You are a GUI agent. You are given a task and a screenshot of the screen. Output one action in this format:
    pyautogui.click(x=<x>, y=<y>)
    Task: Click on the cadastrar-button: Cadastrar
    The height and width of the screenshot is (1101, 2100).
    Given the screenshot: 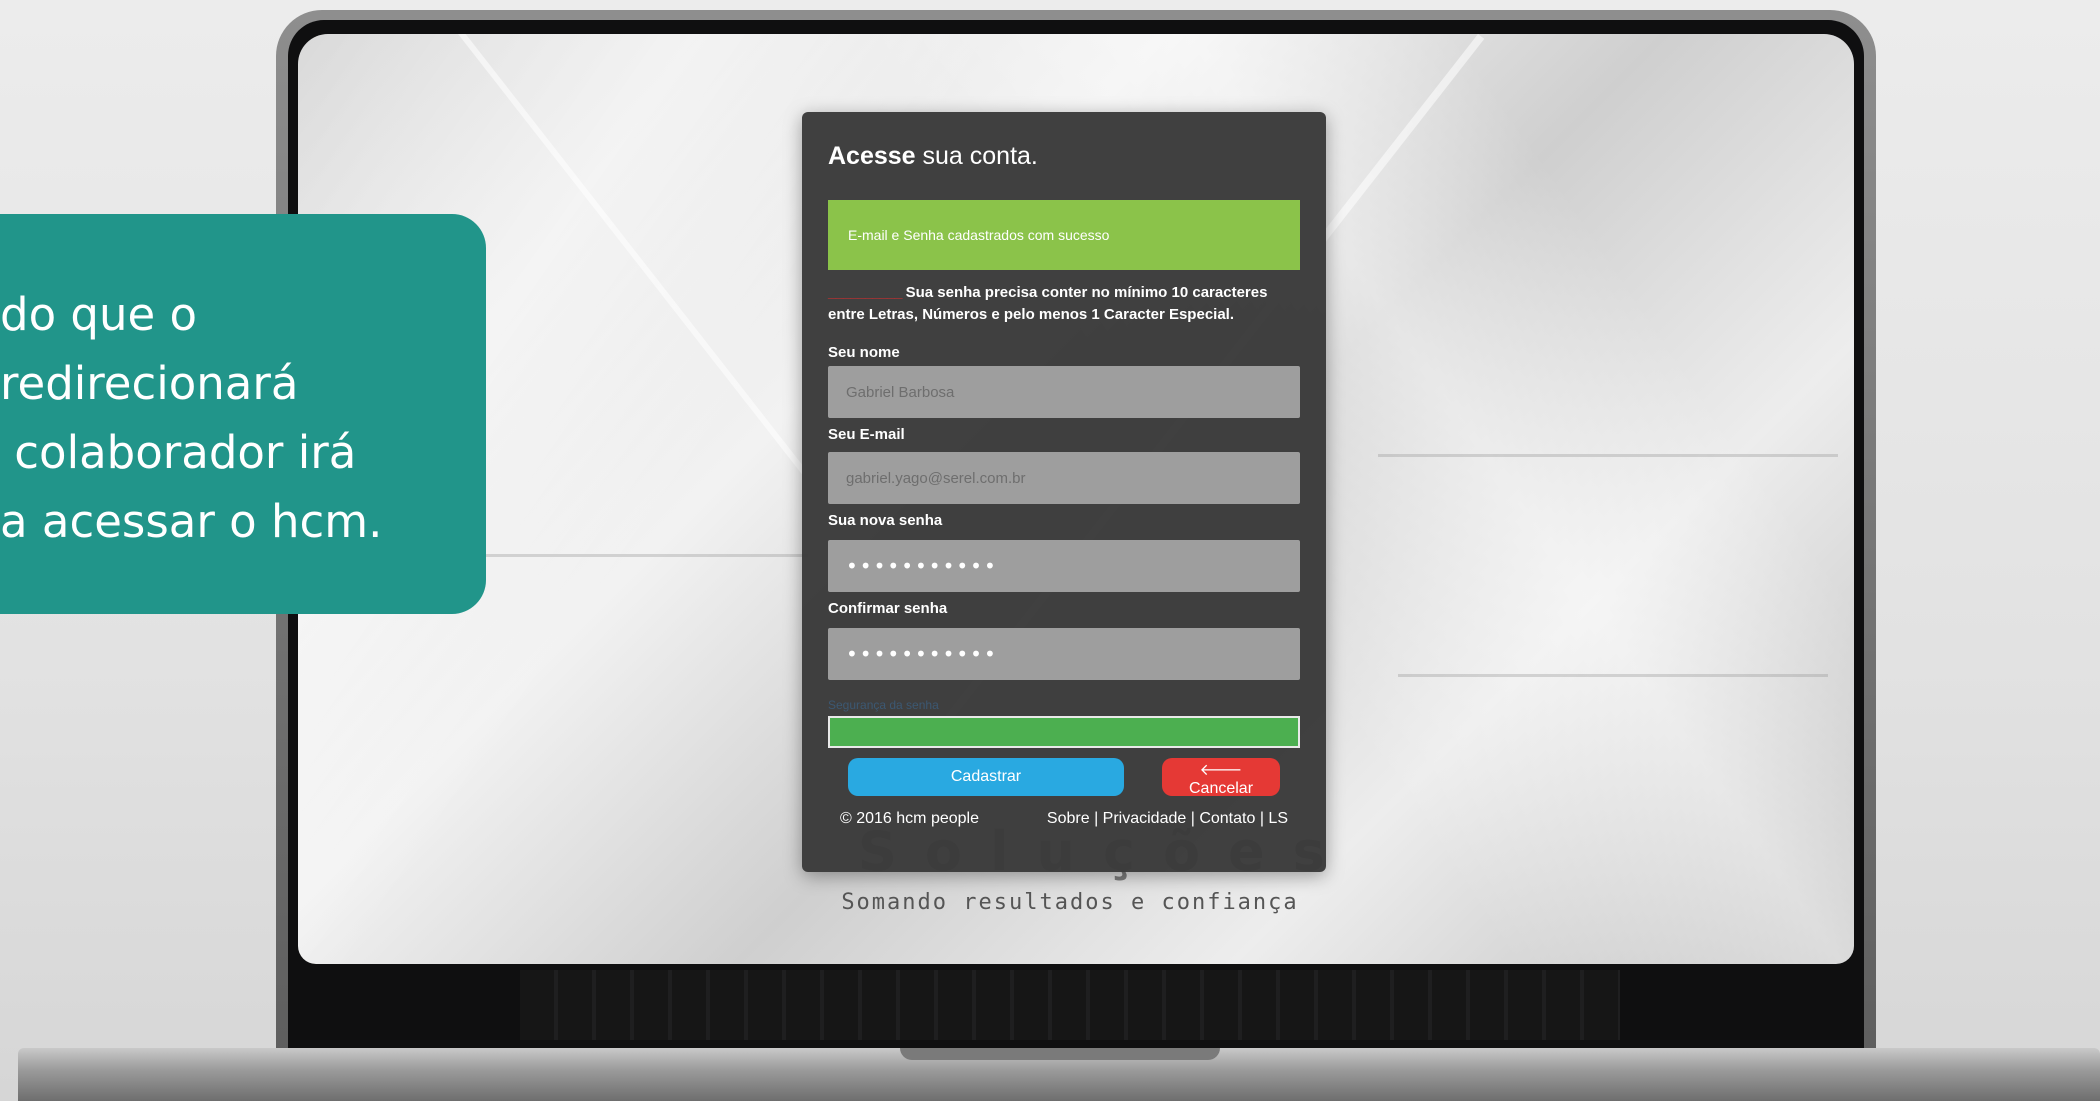 What is the action you would take?
    pyautogui.click(x=986, y=777)
    